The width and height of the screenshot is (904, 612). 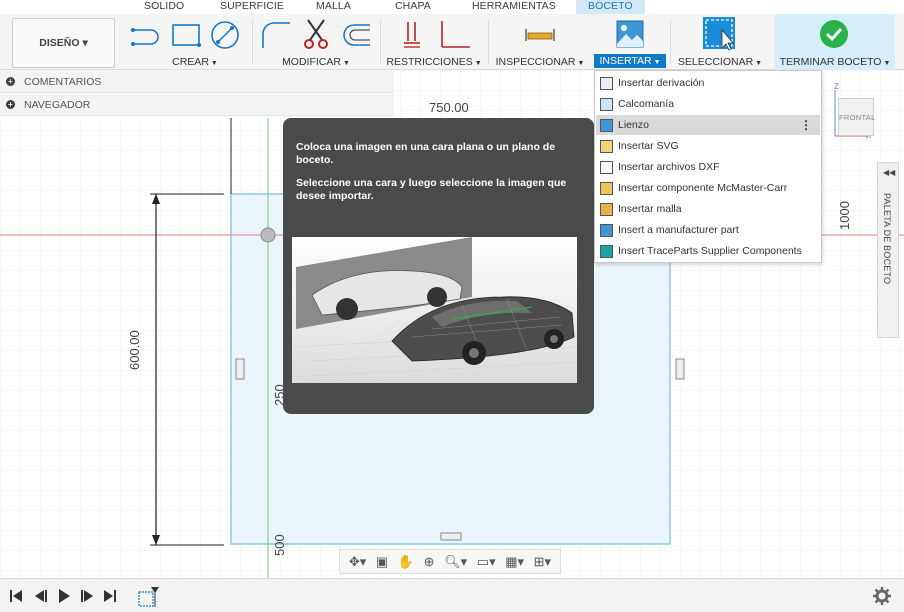 I want to click on tab-chapa: CHAPA, so click(x=413, y=6).